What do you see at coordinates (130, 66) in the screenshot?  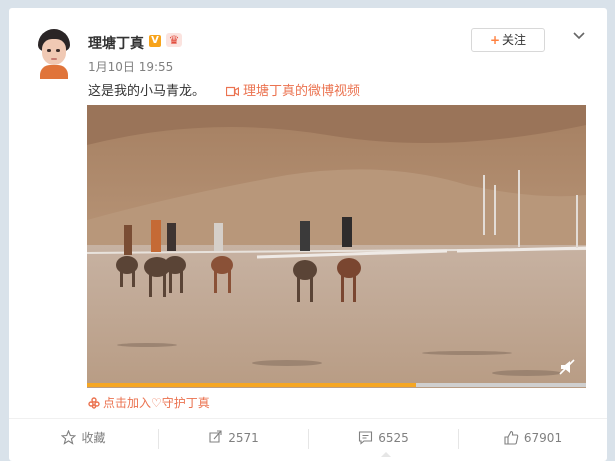 I see `post-time: 1月10日 19:55` at bounding box center [130, 66].